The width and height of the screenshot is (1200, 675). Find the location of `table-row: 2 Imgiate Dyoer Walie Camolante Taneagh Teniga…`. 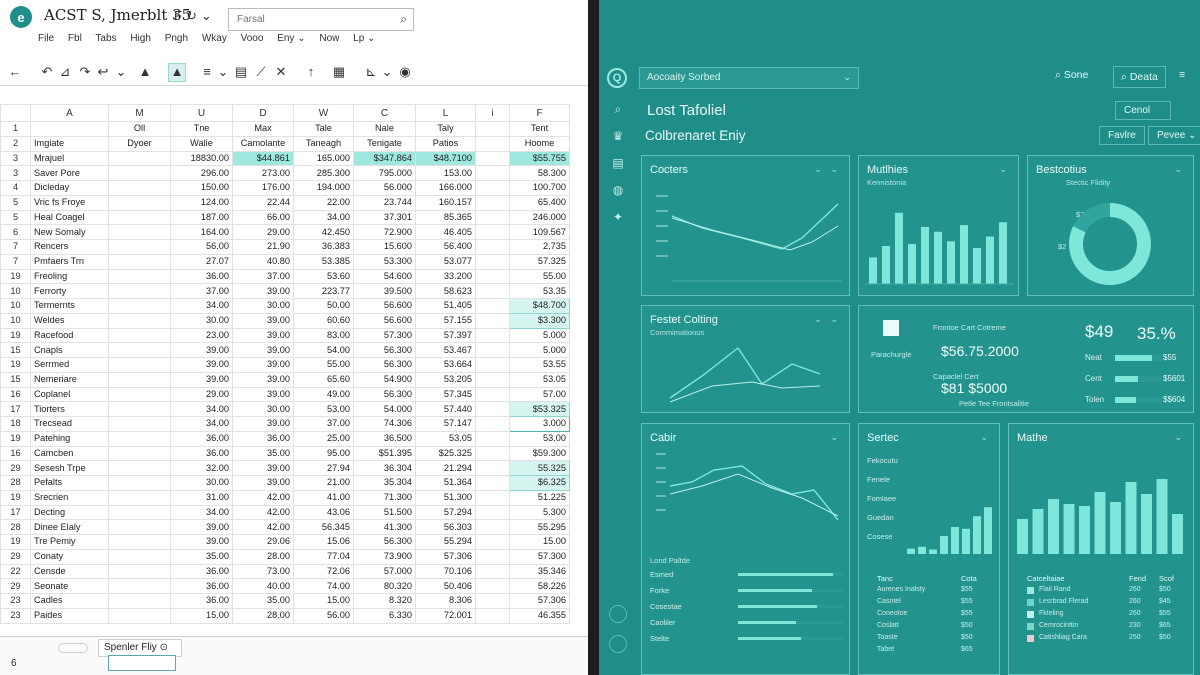

table-row: 2 Imgiate Dyoer Walie Camolante Taneagh Teniga… is located at coordinates (285, 143).